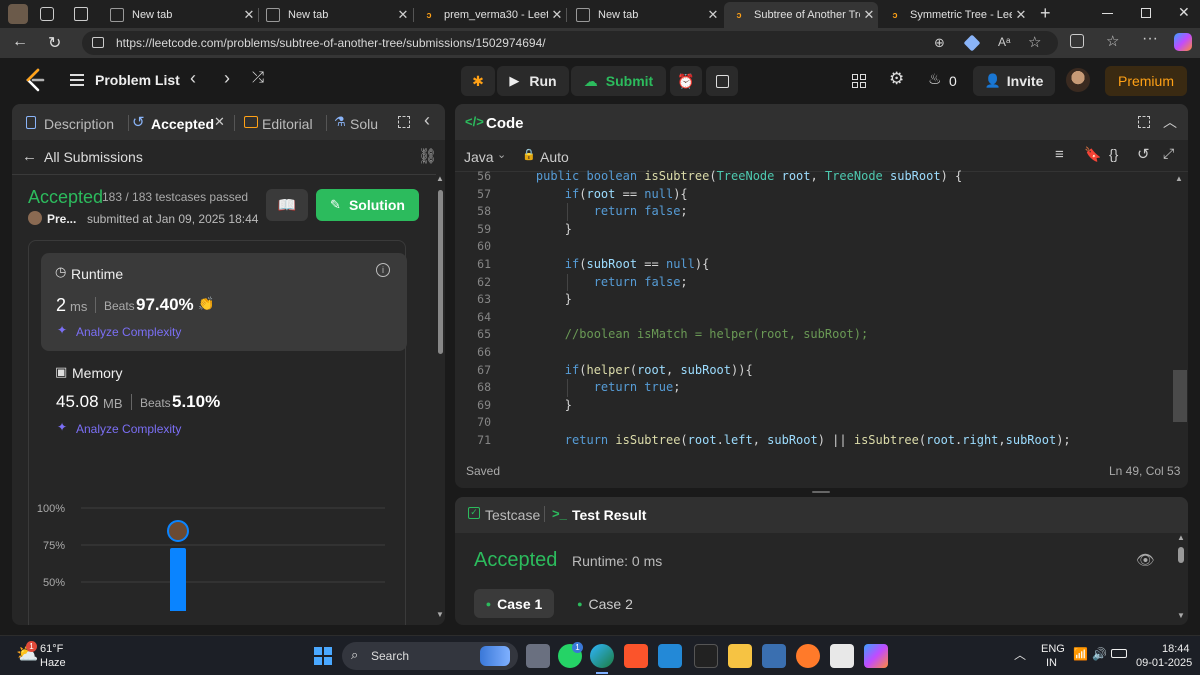 Image resolution: width=1200 pixels, height=675 pixels. Describe the element at coordinates (1143, 154) in the screenshot. I see `reset-icon: ↺` at that location.